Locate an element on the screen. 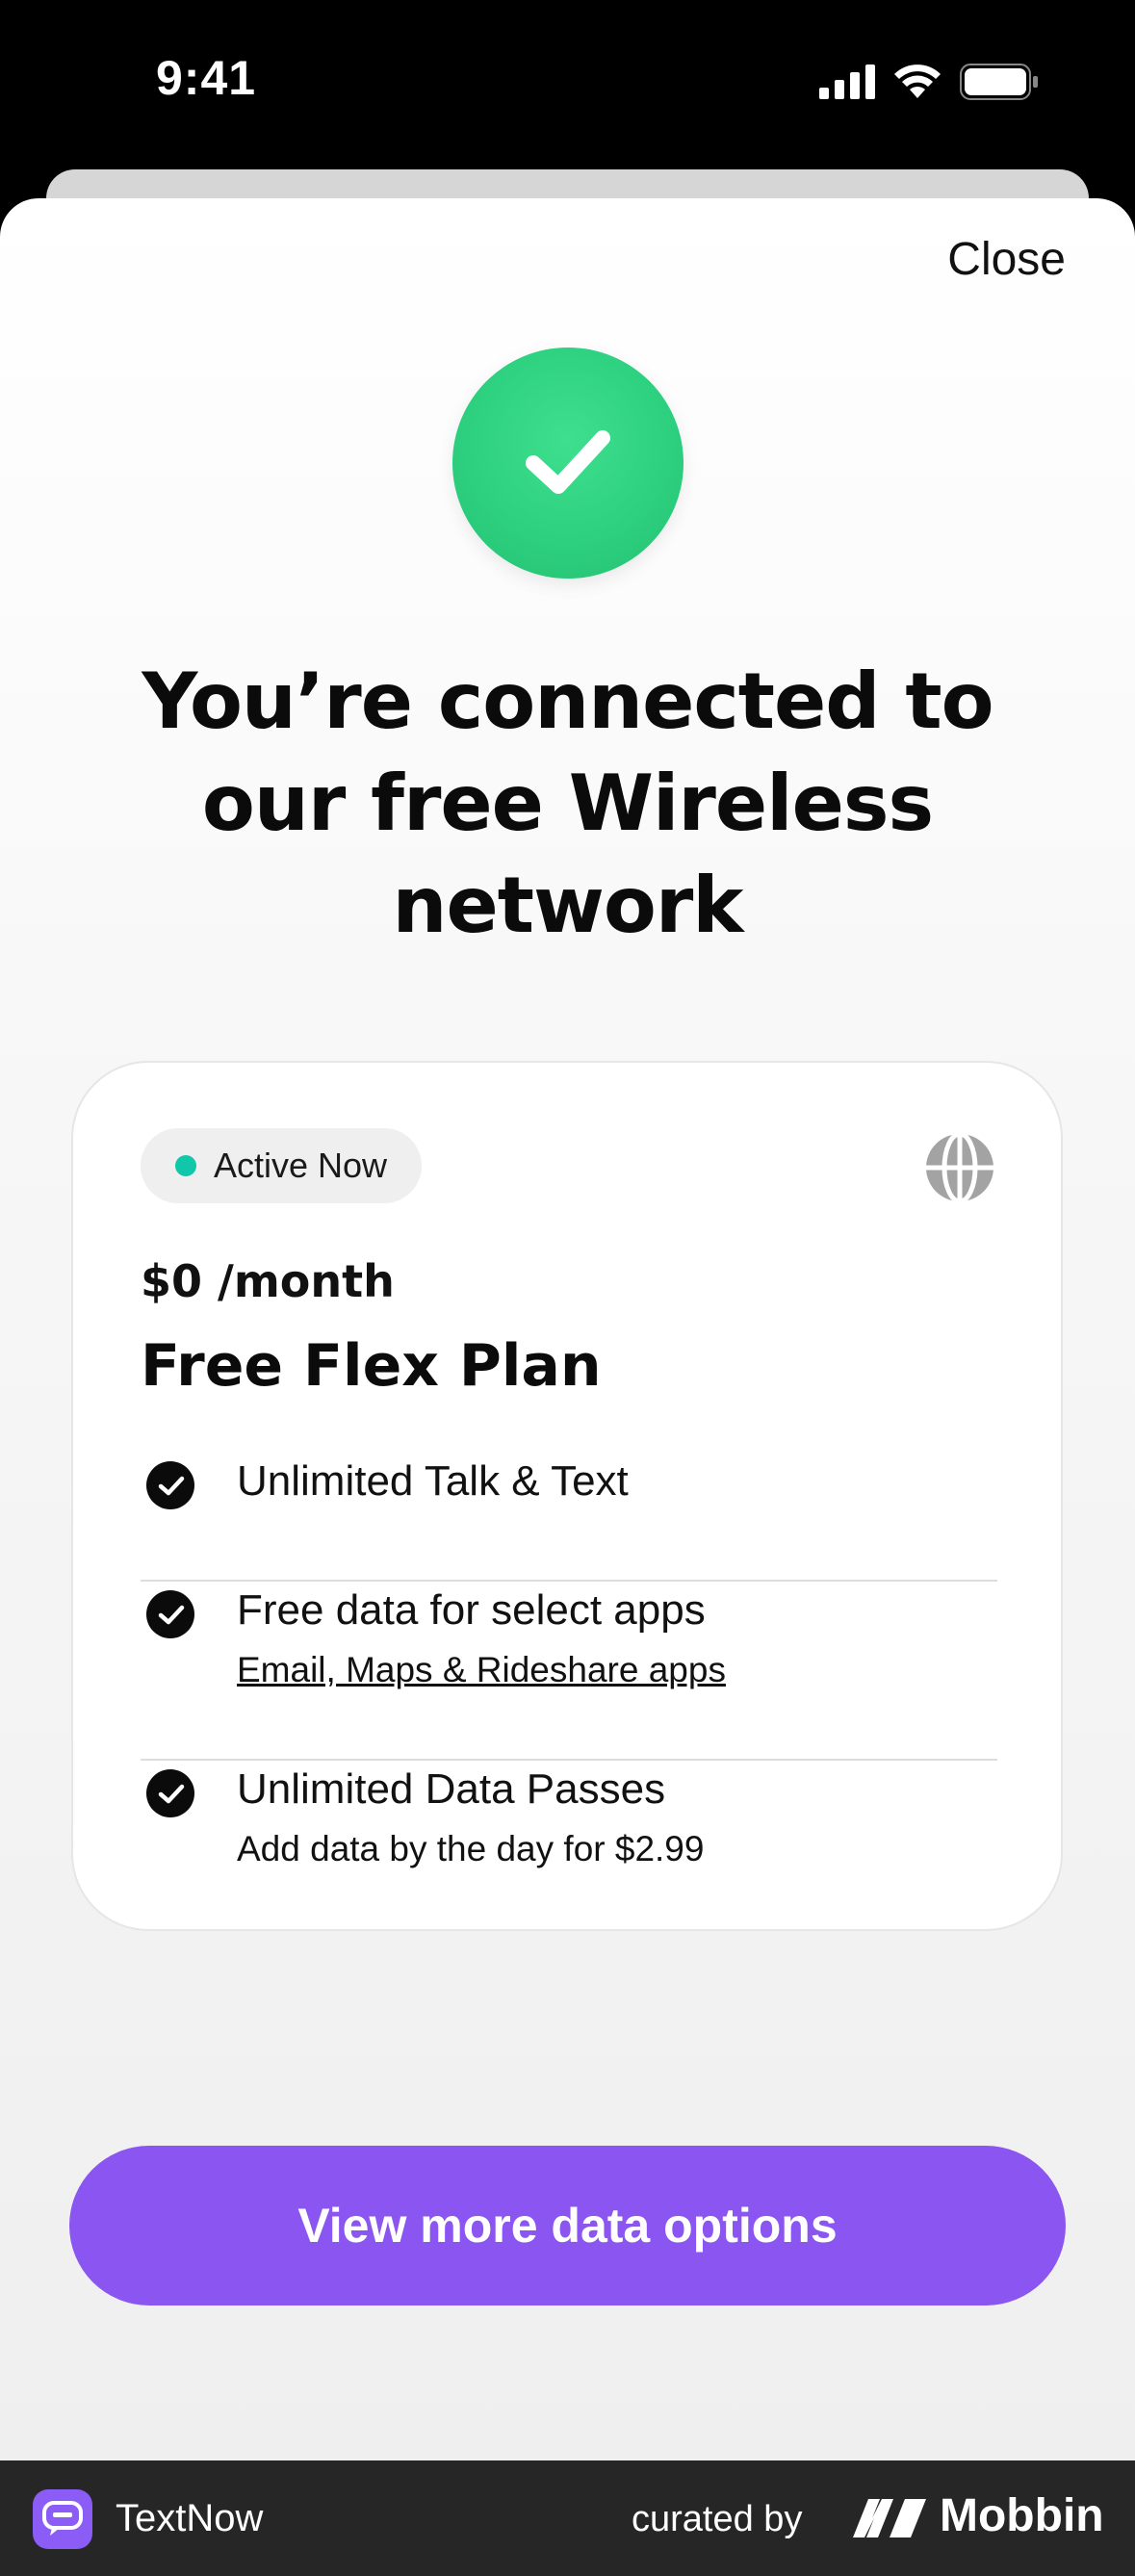 Image resolution: width=1135 pixels, height=2576 pixels. feature-title: Unlimited Data Passes is located at coordinates (451, 1789).